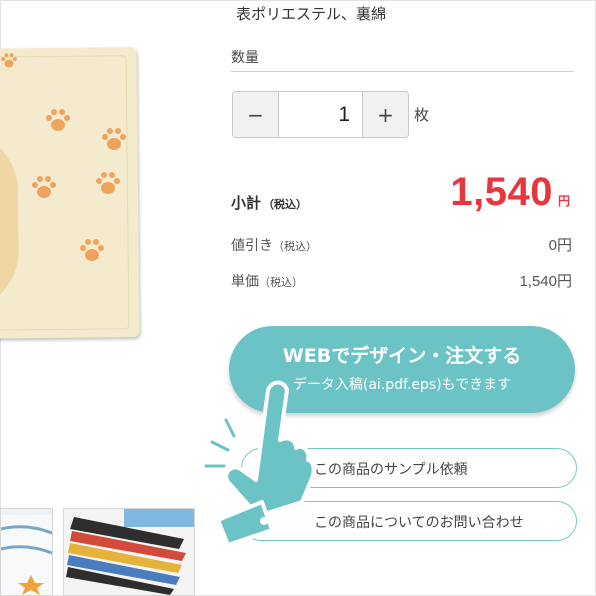  Describe the element at coordinates (252, 246) in the screenshot. I see `discount-label-text: 値引き` at that location.